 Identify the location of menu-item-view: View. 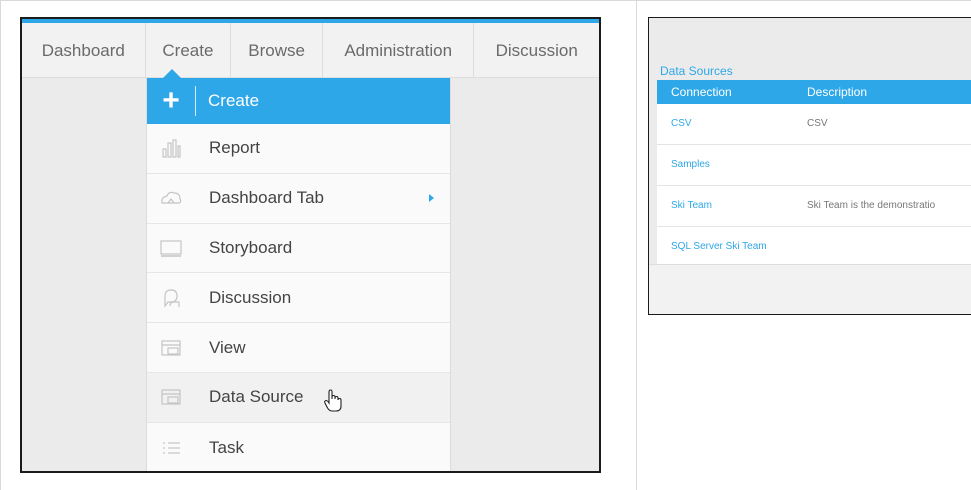
(298, 348).